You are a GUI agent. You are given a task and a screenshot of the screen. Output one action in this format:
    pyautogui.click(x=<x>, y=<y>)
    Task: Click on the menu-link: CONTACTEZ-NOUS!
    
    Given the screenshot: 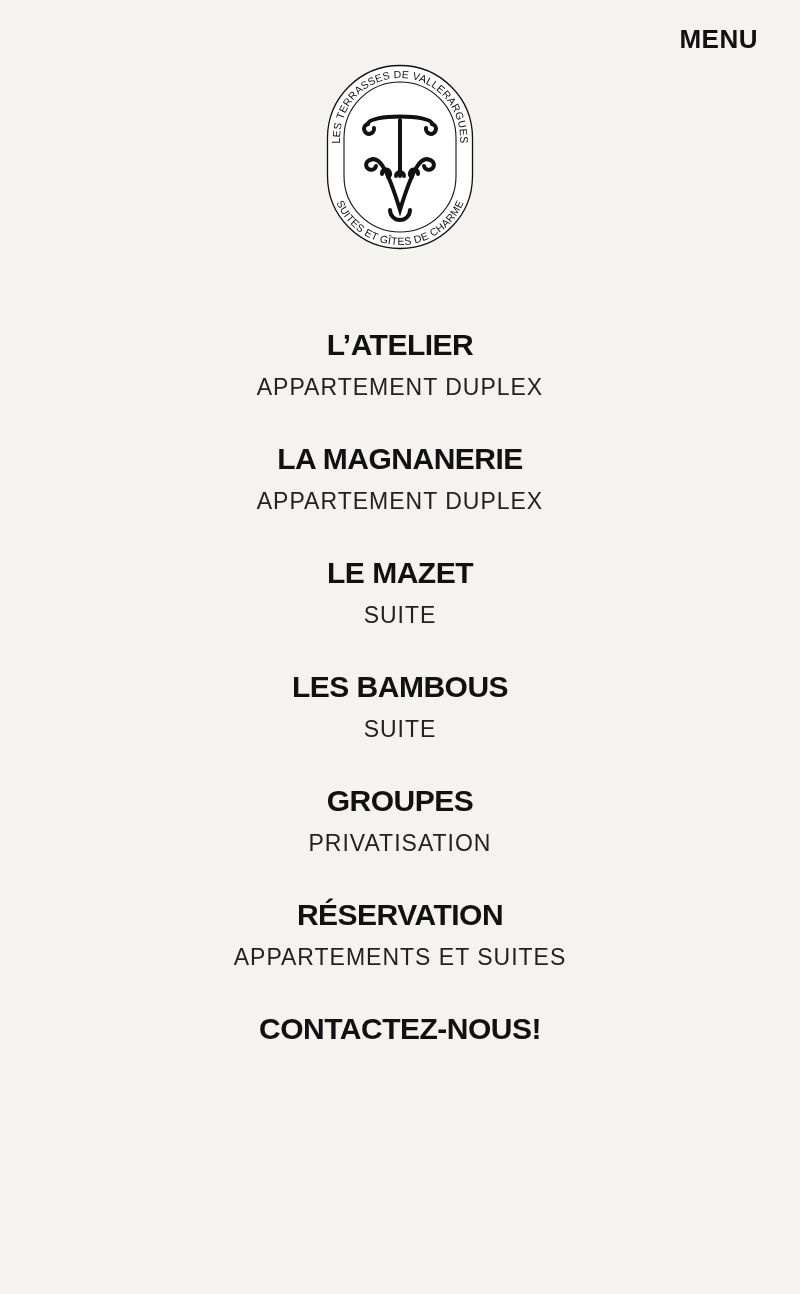 What is the action you would take?
    pyautogui.click(x=400, y=1029)
    